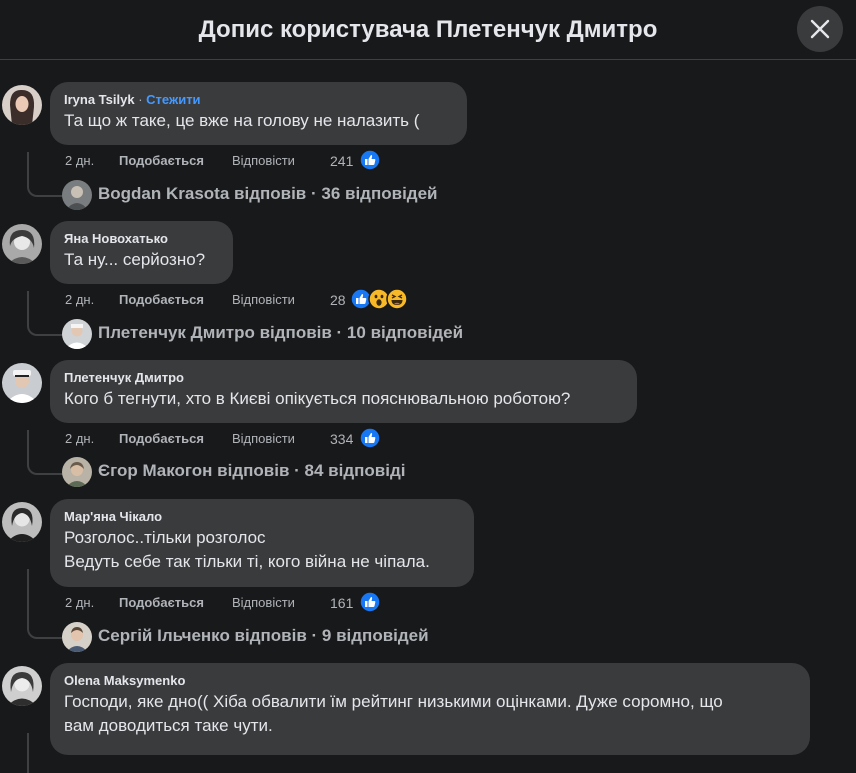  What do you see at coordinates (342, 603) in the screenshot?
I see `reactions-count: 161` at bounding box center [342, 603].